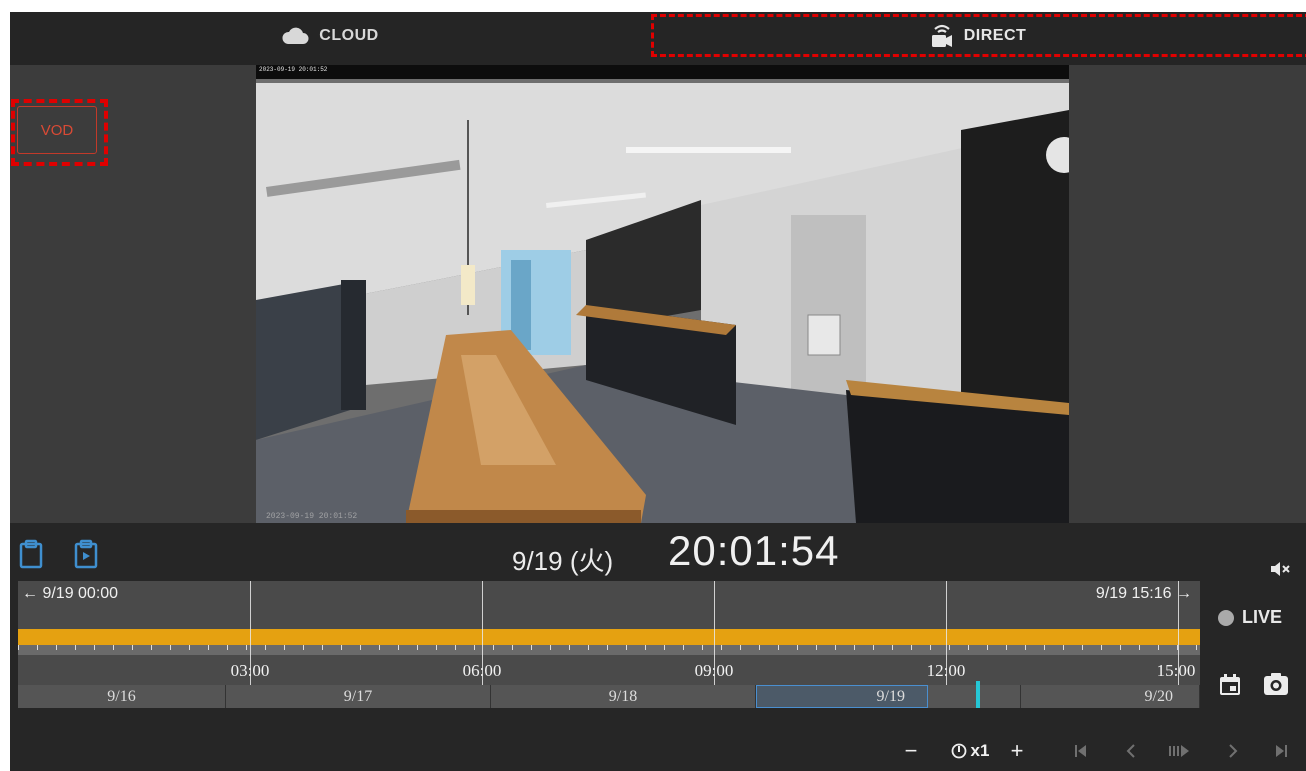 The width and height of the screenshot is (1306, 771). I want to click on timeline-hour-labels: 03:00 06:00 09:00 12:00 15:00, so click(609, 670).